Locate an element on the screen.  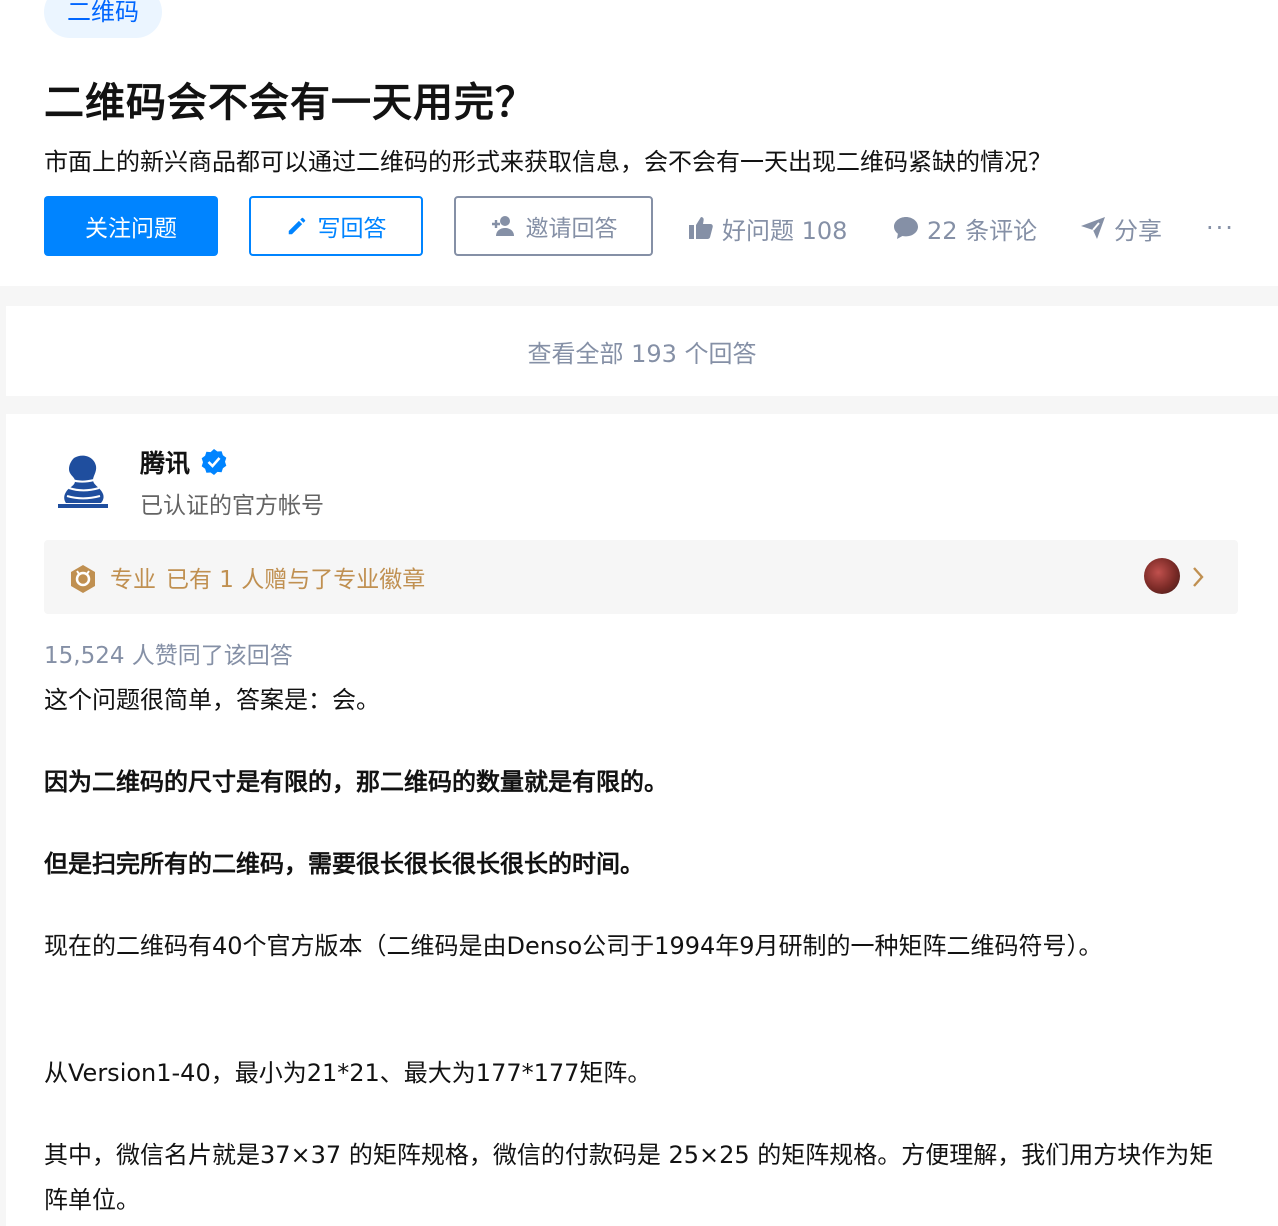
author-avatar is located at coordinates (83, 481).